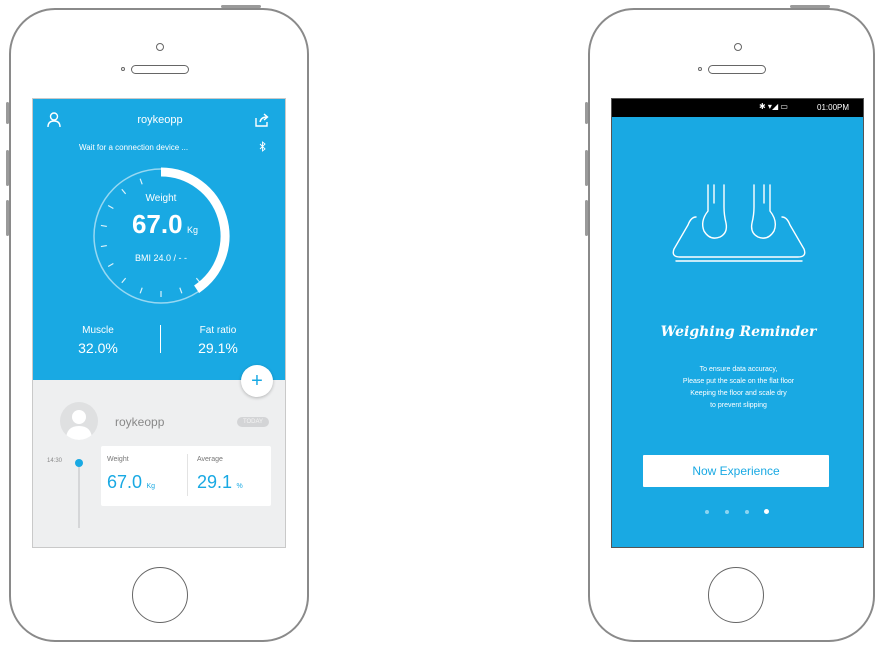 The height and width of the screenshot is (645, 877). What do you see at coordinates (262, 146) in the screenshot?
I see `bluetooth-icon` at bounding box center [262, 146].